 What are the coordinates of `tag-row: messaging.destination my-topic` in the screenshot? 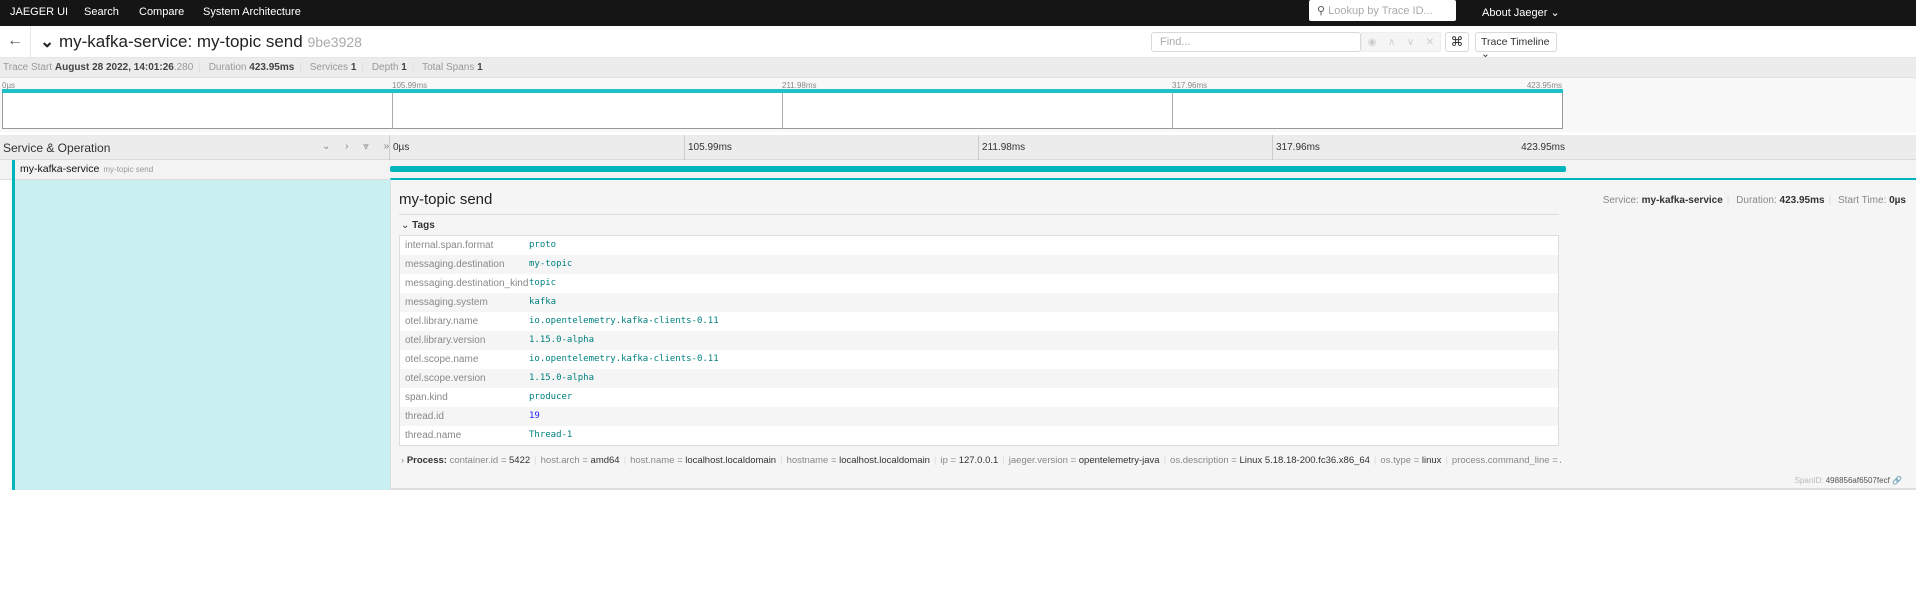 It's located at (979, 264).